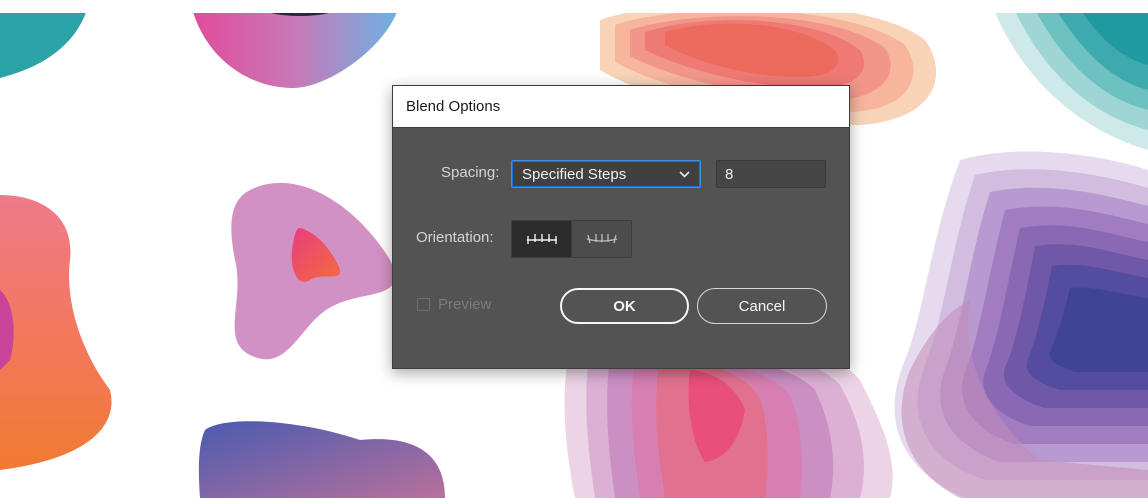 The width and height of the screenshot is (1148, 498). I want to click on align-to-page-button, so click(541, 239).